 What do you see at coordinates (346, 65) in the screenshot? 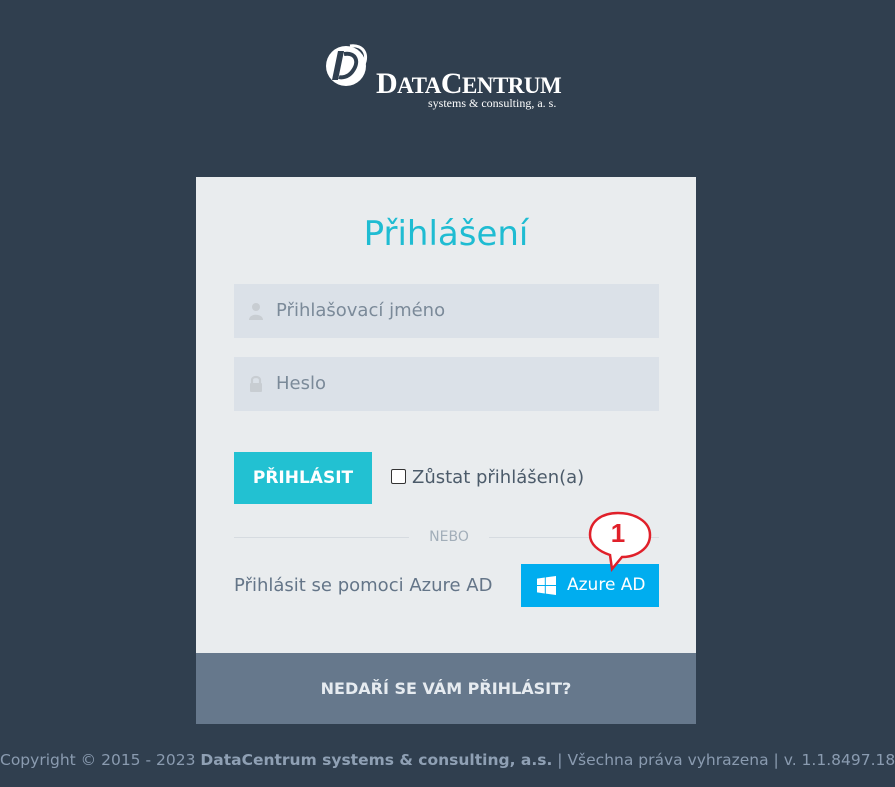
I see `datacentrum-logo-icon` at bounding box center [346, 65].